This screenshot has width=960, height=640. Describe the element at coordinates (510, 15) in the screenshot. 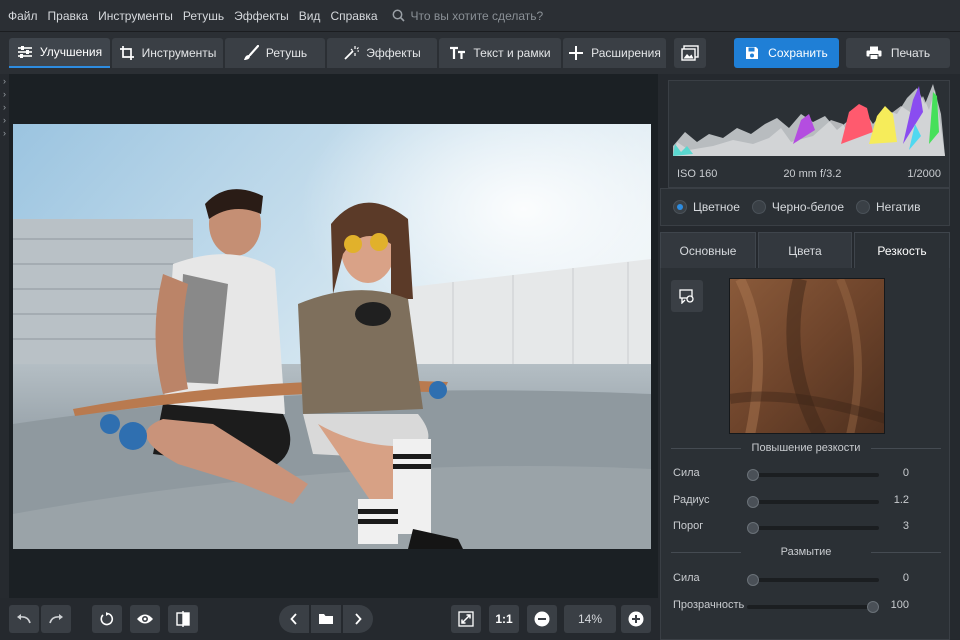

I see `search-input` at that location.